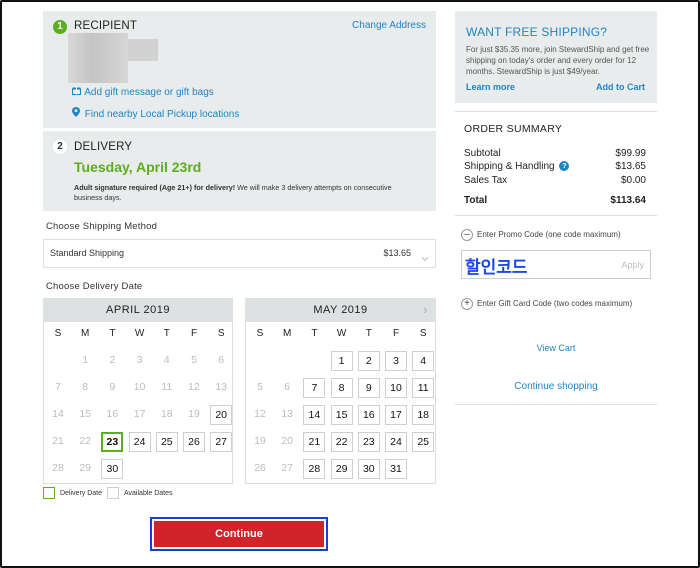 The width and height of the screenshot is (700, 568). What do you see at coordinates (239, 253) in the screenshot?
I see `shipping-method-select: Standard Shipping $13.65` at bounding box center [239, 253].